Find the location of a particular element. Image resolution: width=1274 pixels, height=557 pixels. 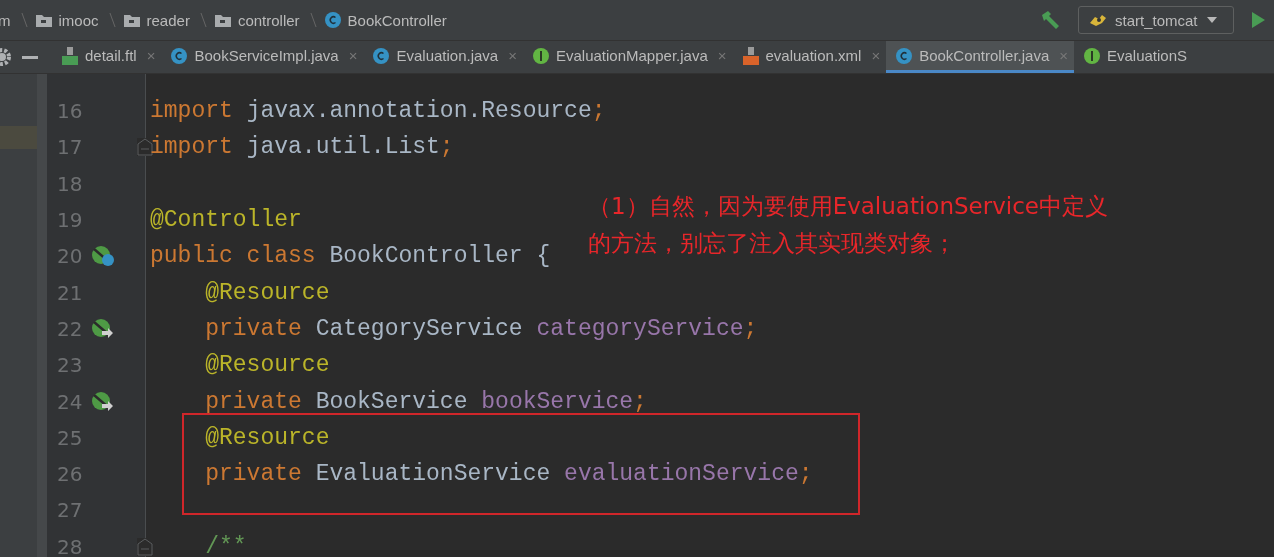

code-line: /** is located at coordinates (225, 545).